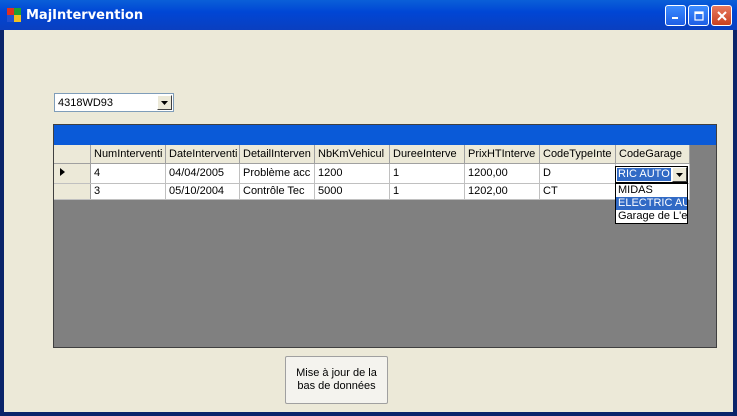  I want to click on table-cell: 05/10/2004, so click(202, 191).